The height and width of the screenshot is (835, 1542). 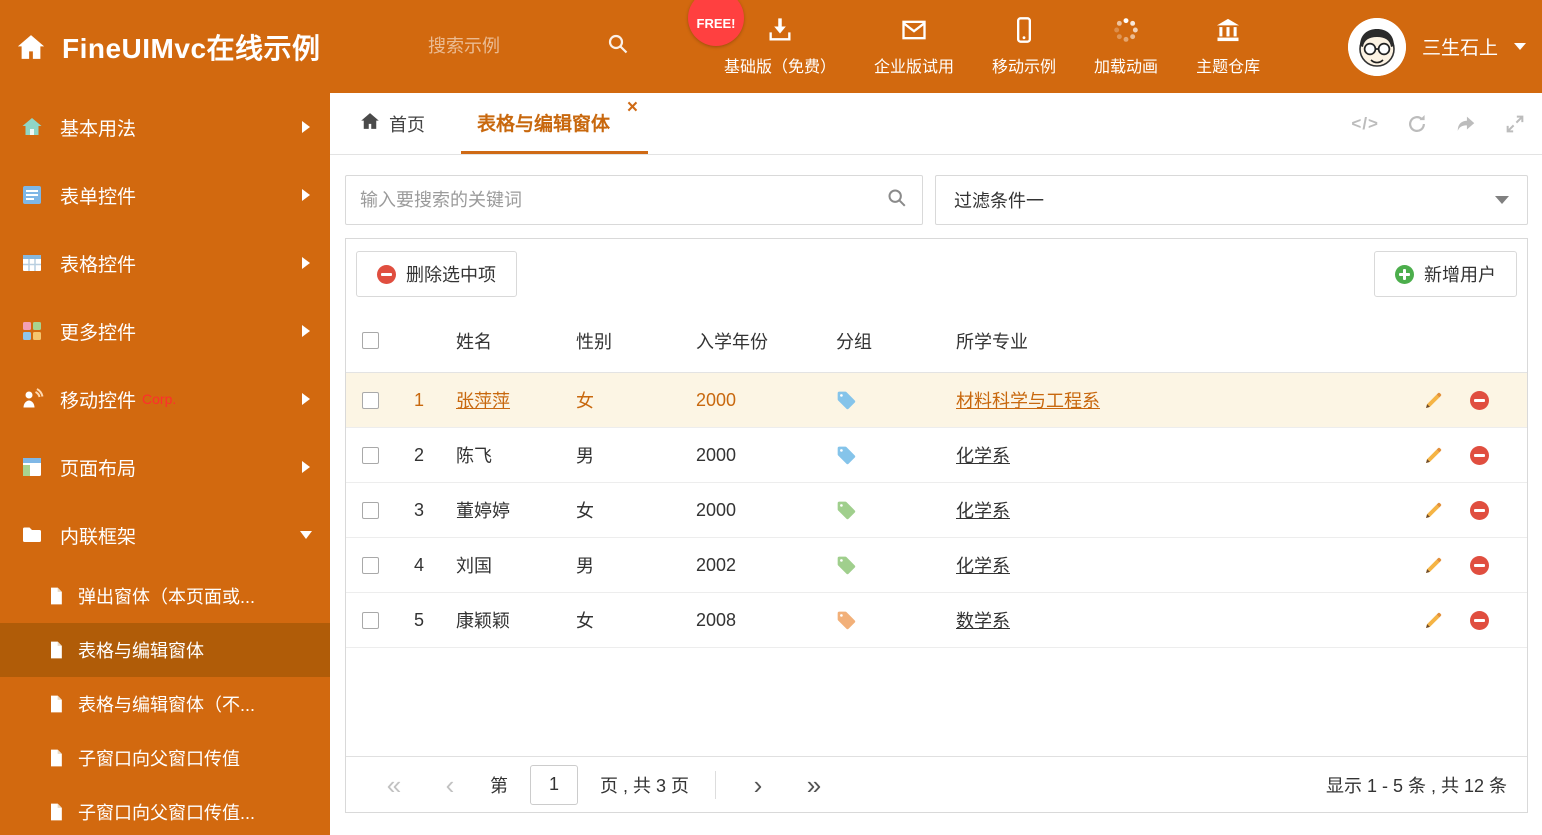 What do you see at coordinates (165, 650) in the screenshot?
I see `sidebar-subitem-grid-edit-window: 表格与编辑窗体` at bounding box center [165, 650].